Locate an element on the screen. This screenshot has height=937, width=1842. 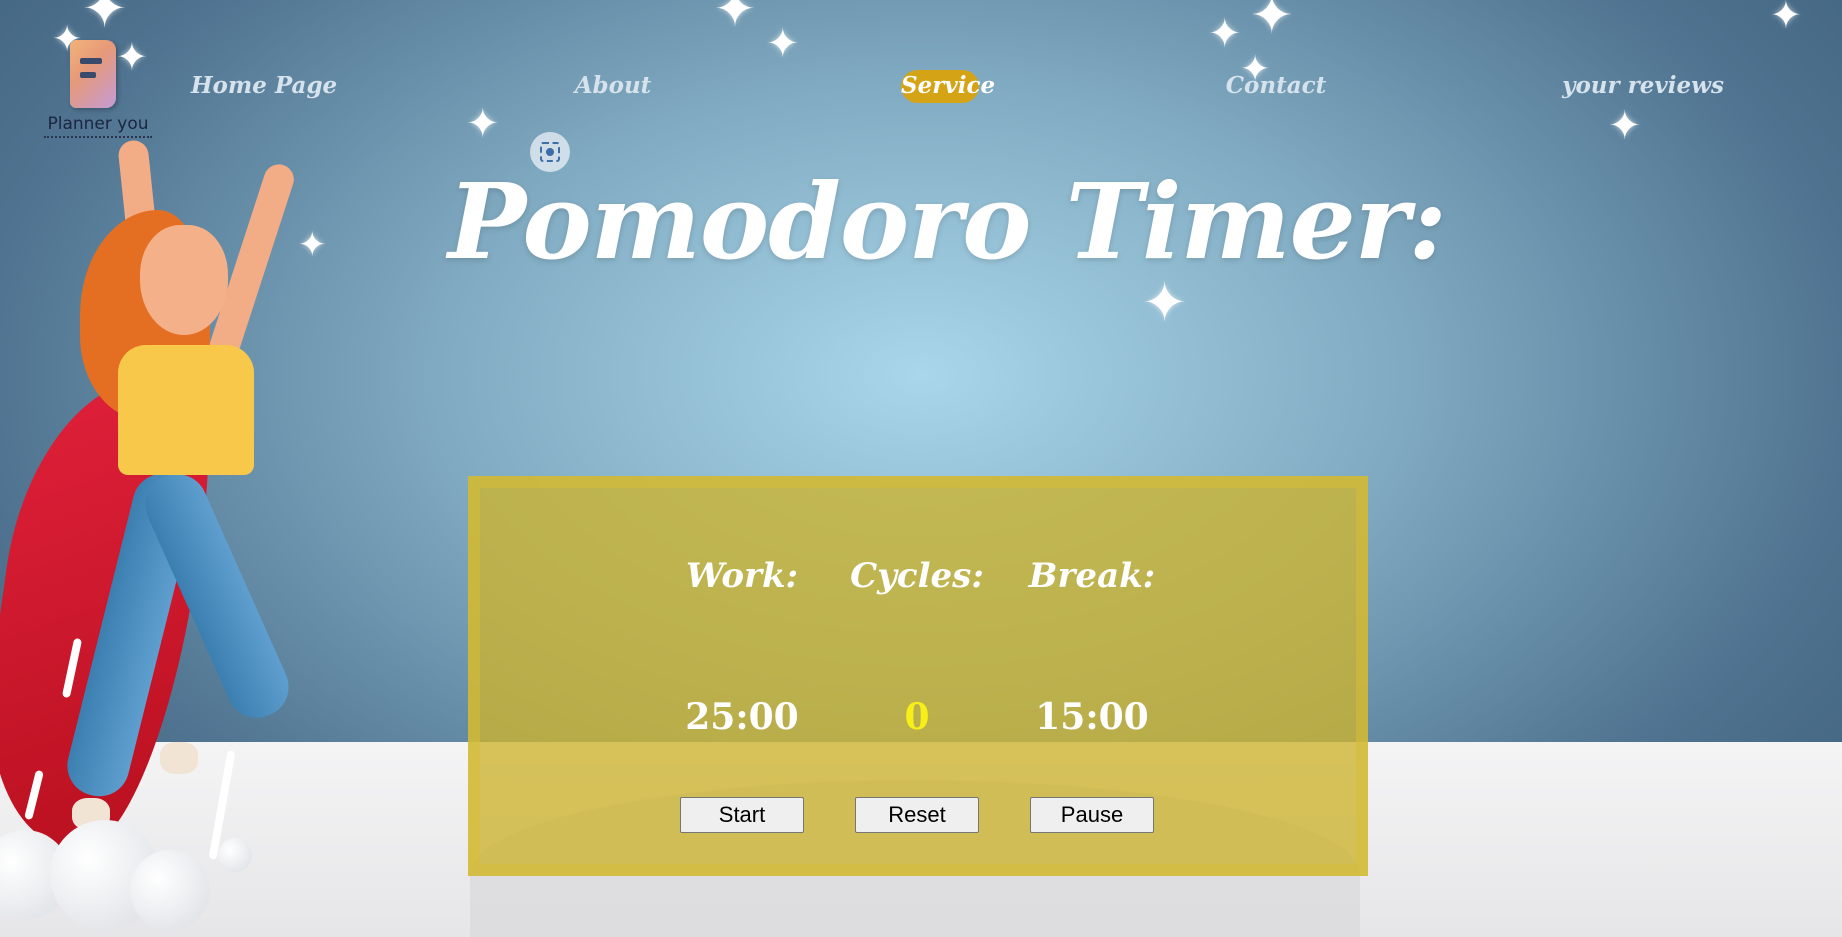
pause-button: Pause is located at coordinates (1092, 815).